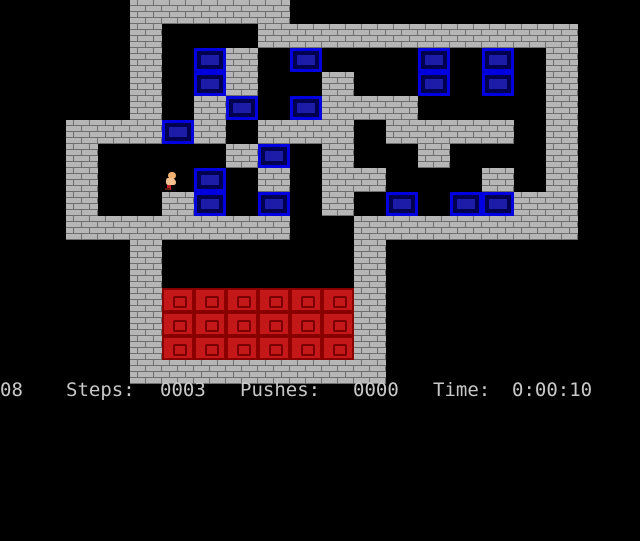  I want to click on player-character, so click(172, 180).